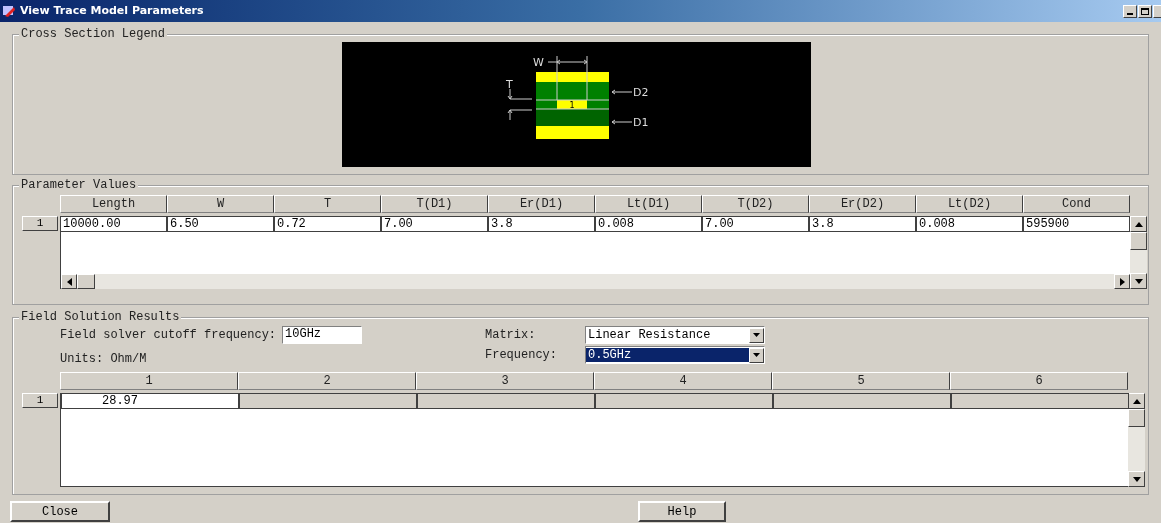 This screenshot has width=1161, height=523. What do you see at coordinates (220, 224) in the screenshot?
I see `table-cell: 6.50` at bounding box center [220, 224].